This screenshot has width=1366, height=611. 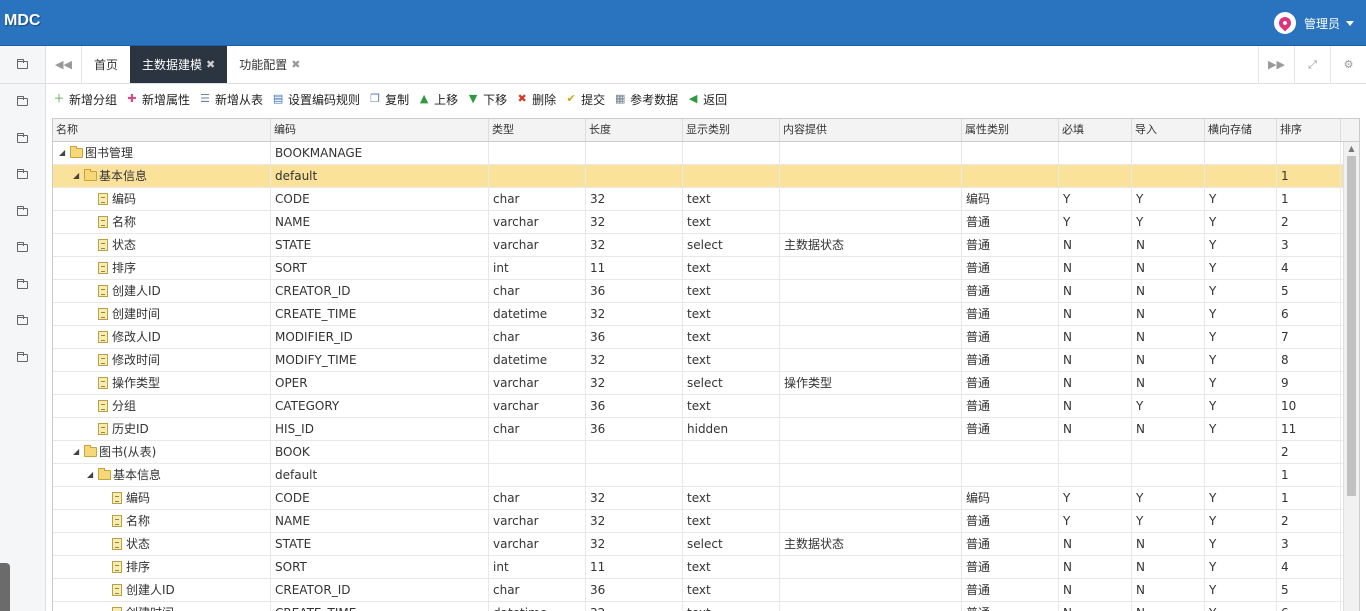 What do you see at coordinates (537, 314) in the screenshot?
I see `table-cell: datetime` at bounding box center [537, 314].